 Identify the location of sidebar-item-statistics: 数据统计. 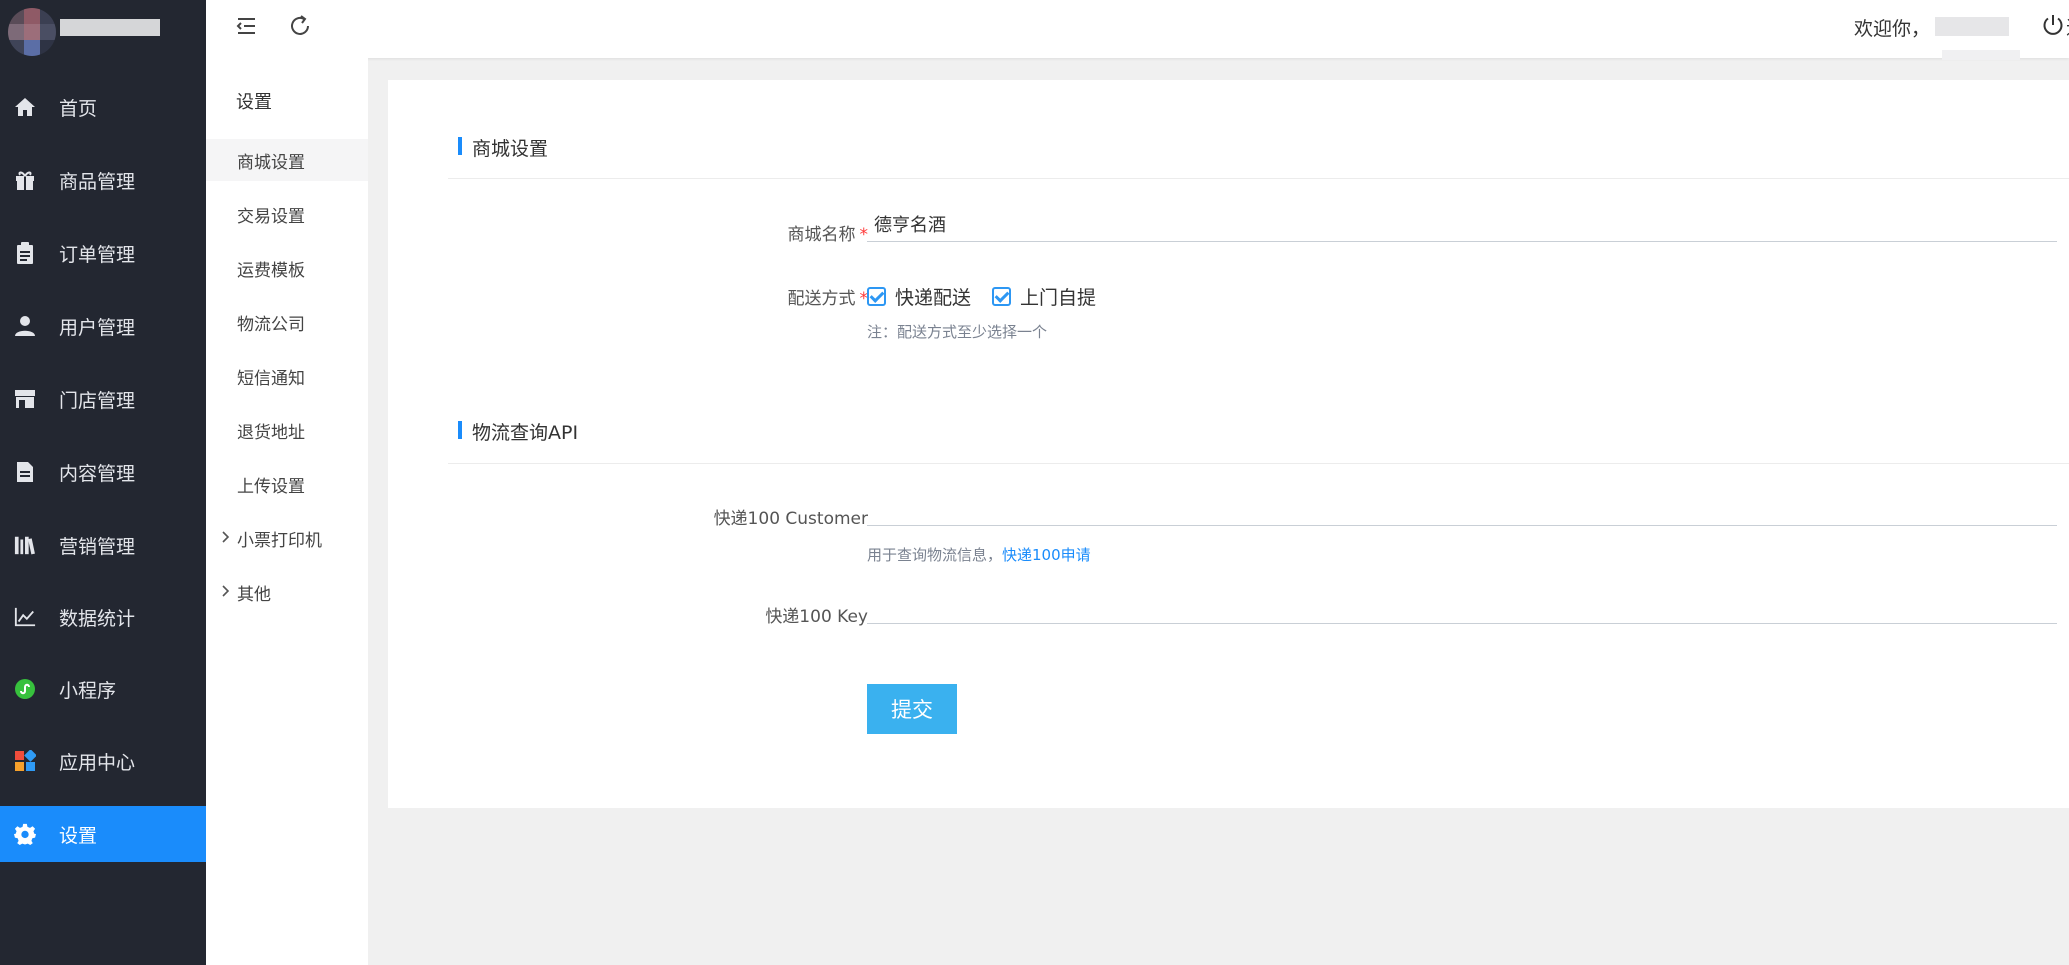
(103, 617).